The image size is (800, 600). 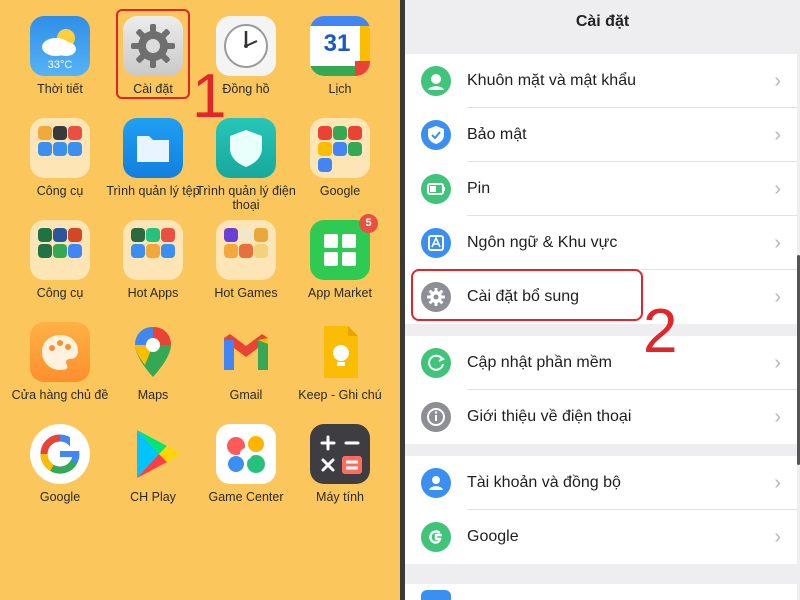 I want to click on settings-item-google: Google ›, so click(x=601, y=537).